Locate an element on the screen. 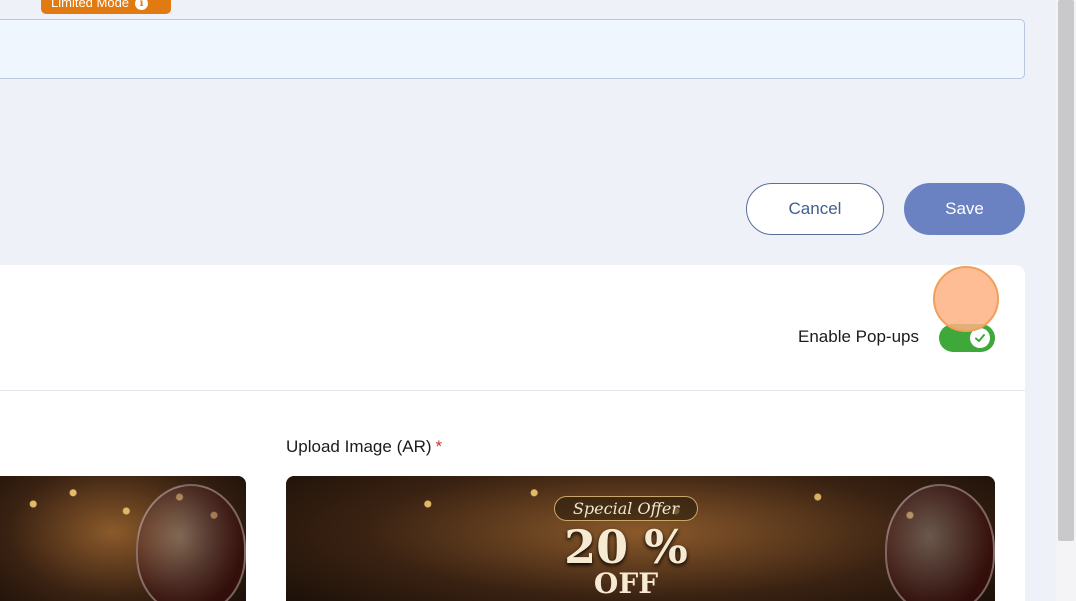 This screenshot has height=601, width=1076. uploaded-image-ar: Special Offer 20 % OFF is located at coordinates (640, 538).